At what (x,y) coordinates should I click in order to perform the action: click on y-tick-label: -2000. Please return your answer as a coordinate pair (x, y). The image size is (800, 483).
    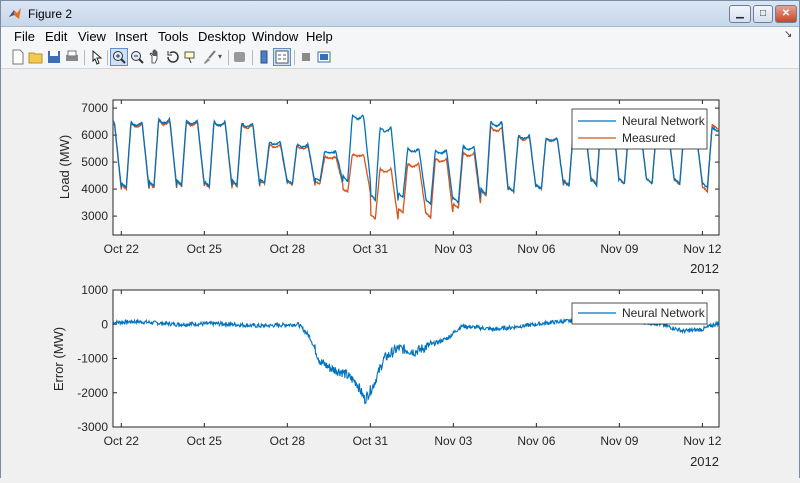
    Looking at the image, I should click on (92, 393).